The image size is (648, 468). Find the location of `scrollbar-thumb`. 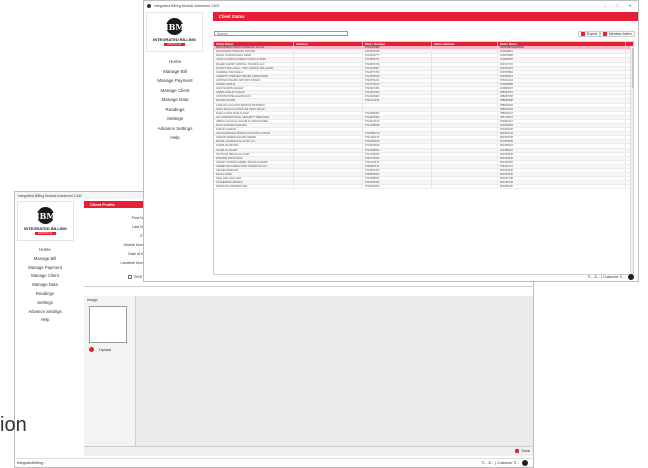

scrollbar-thumb is located at coordinates (632, 68).